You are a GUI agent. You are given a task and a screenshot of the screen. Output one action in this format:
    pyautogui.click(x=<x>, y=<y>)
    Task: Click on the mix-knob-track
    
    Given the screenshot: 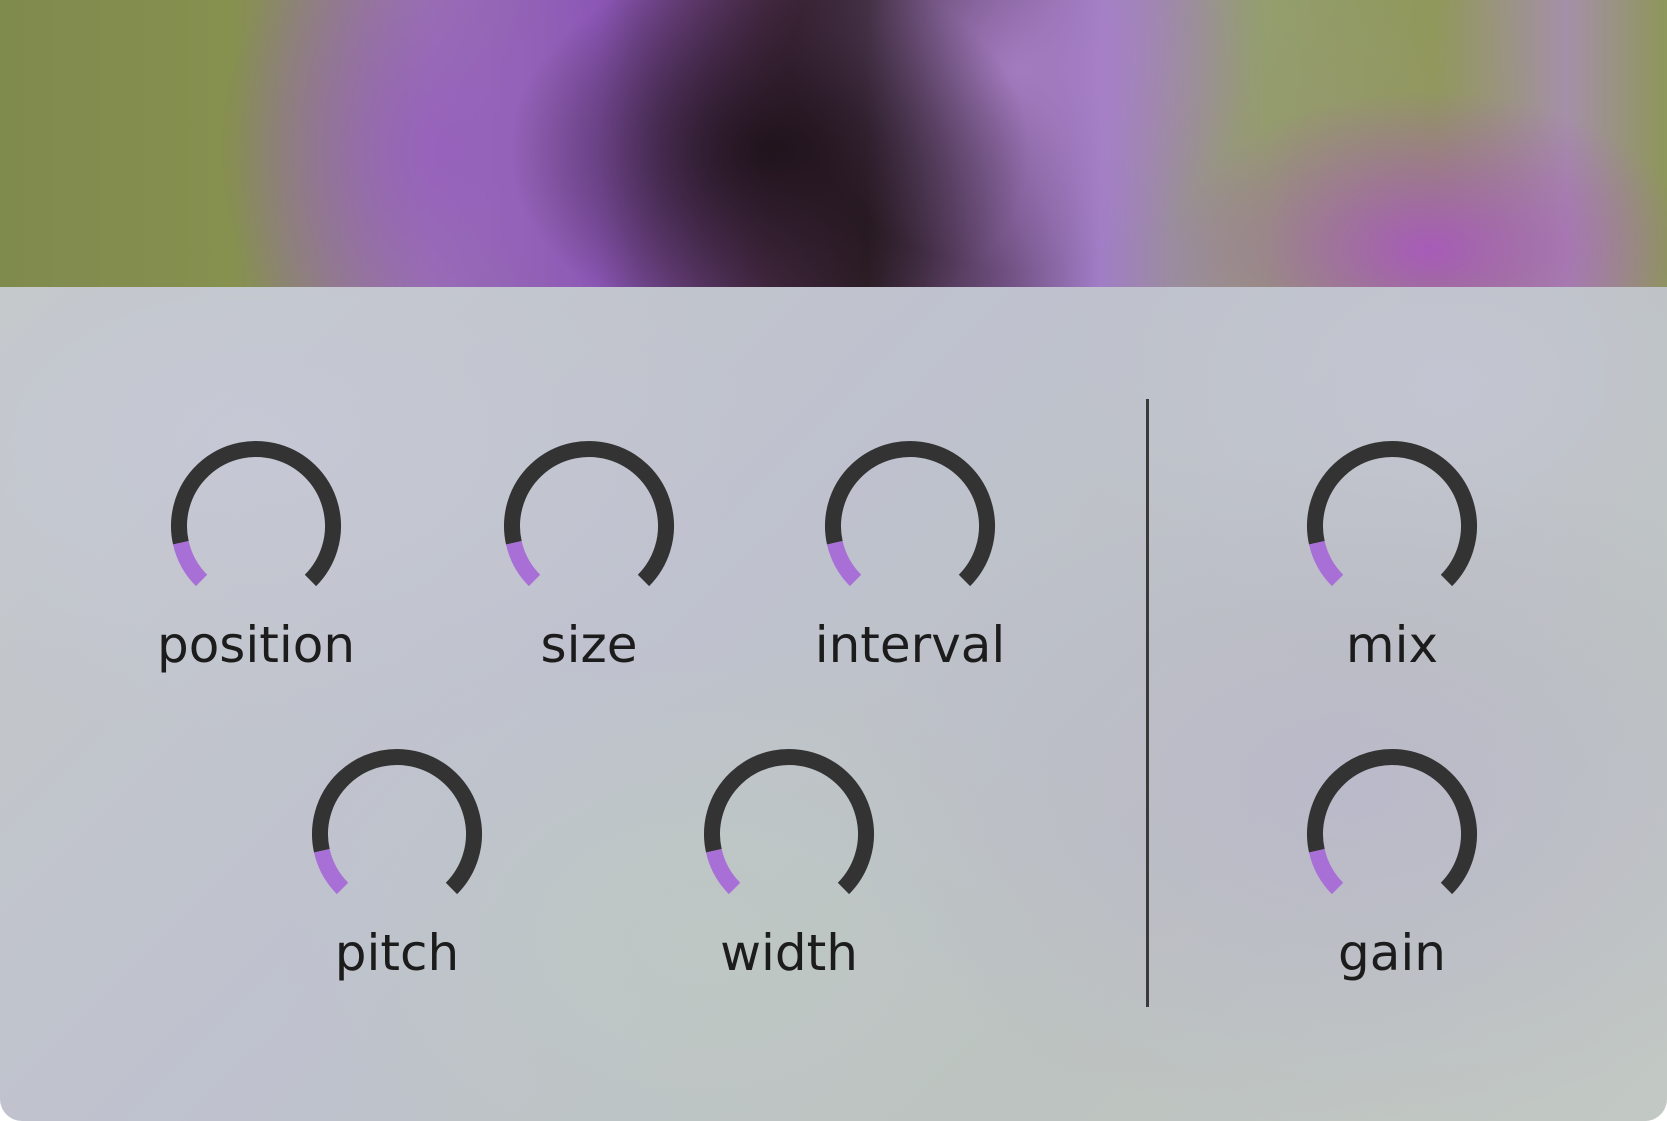 What is the action you would take?
    pyautogui.click(x=1392, y=514)
    